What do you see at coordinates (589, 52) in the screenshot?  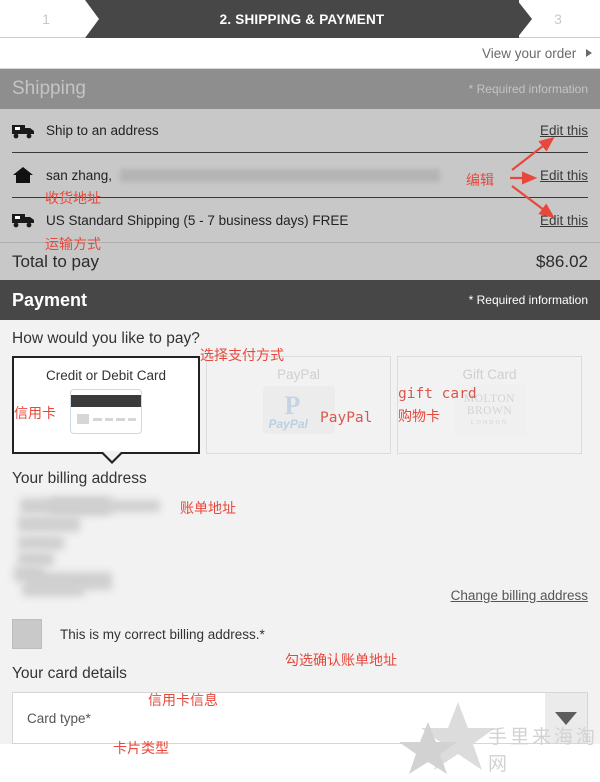 I see `chevron-right-icon` at bounding box center [589, 52].